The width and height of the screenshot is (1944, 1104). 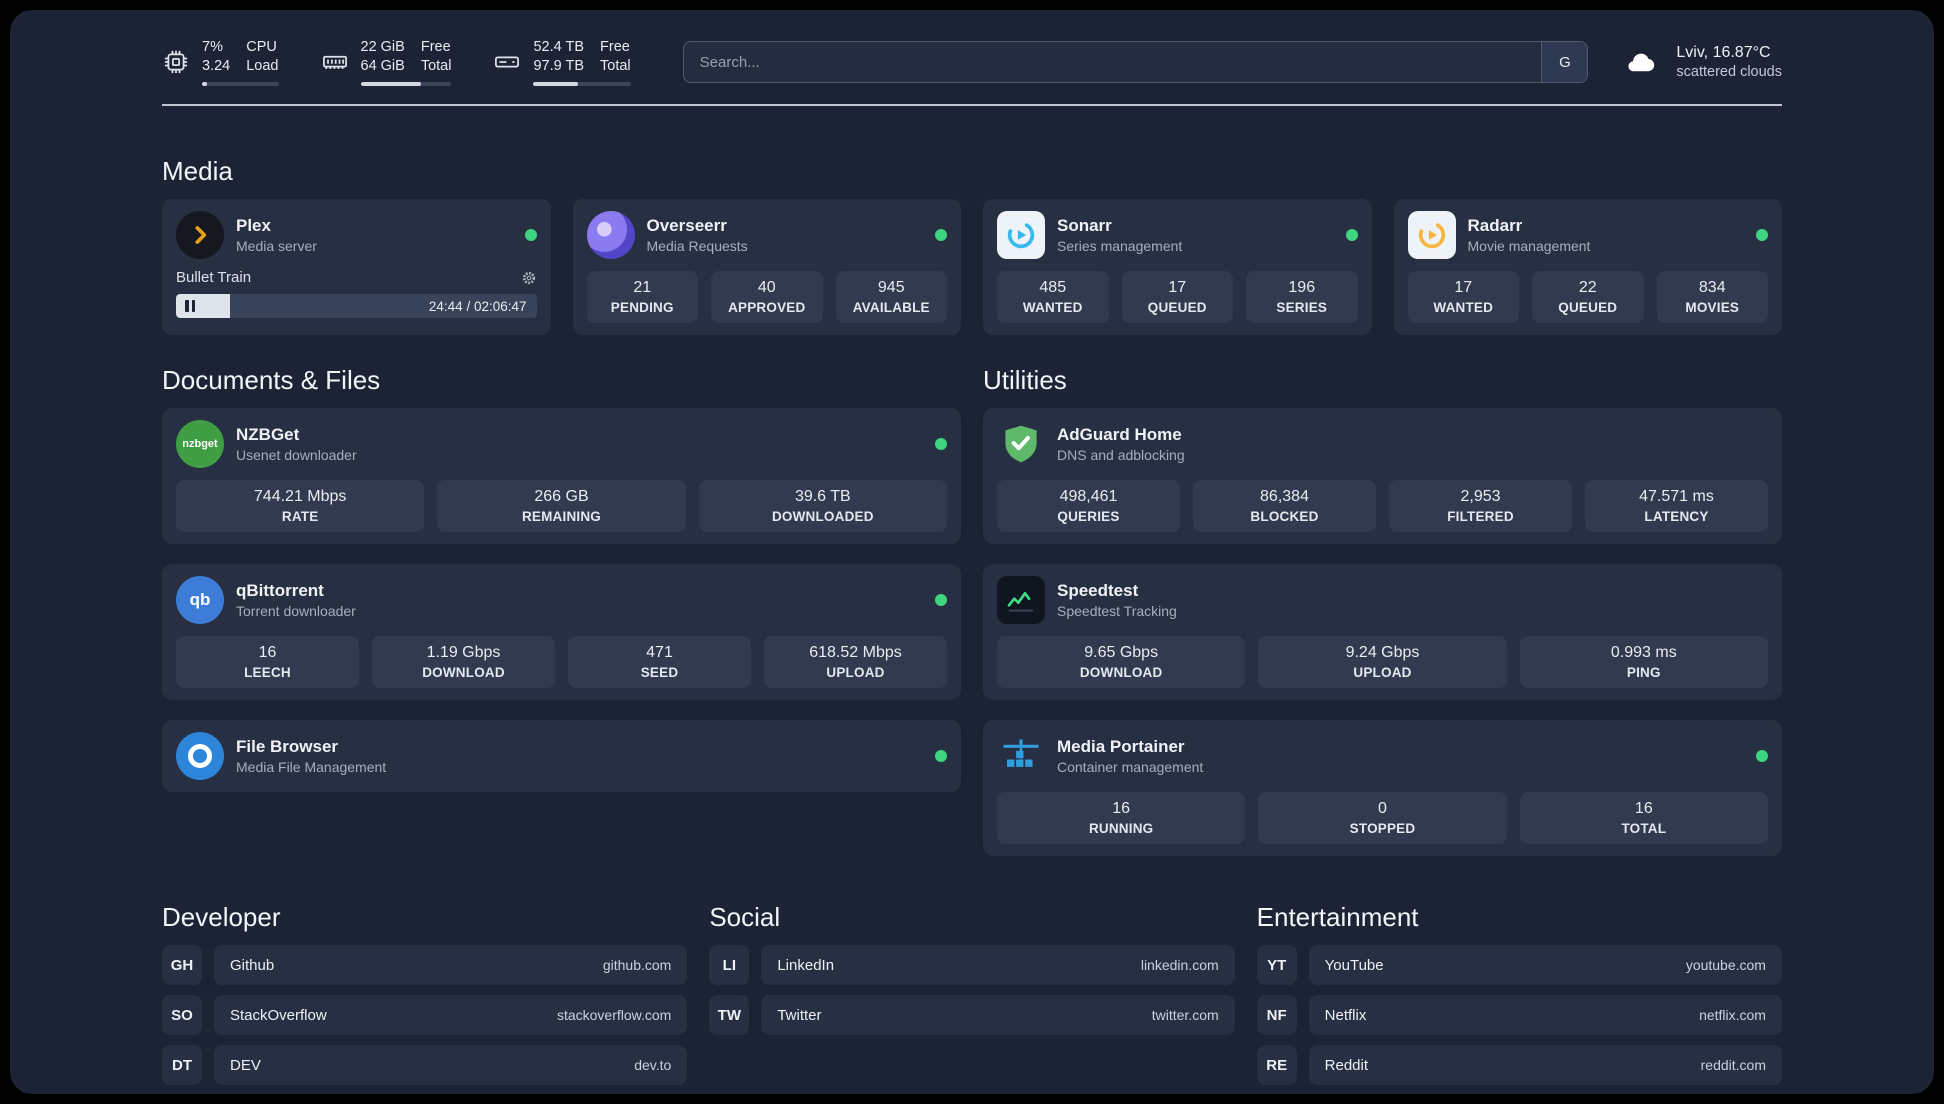 What do you see at coordinates (335, 62) in the screenshot?
I see `ram-icon` at bounding box center [335, 62].